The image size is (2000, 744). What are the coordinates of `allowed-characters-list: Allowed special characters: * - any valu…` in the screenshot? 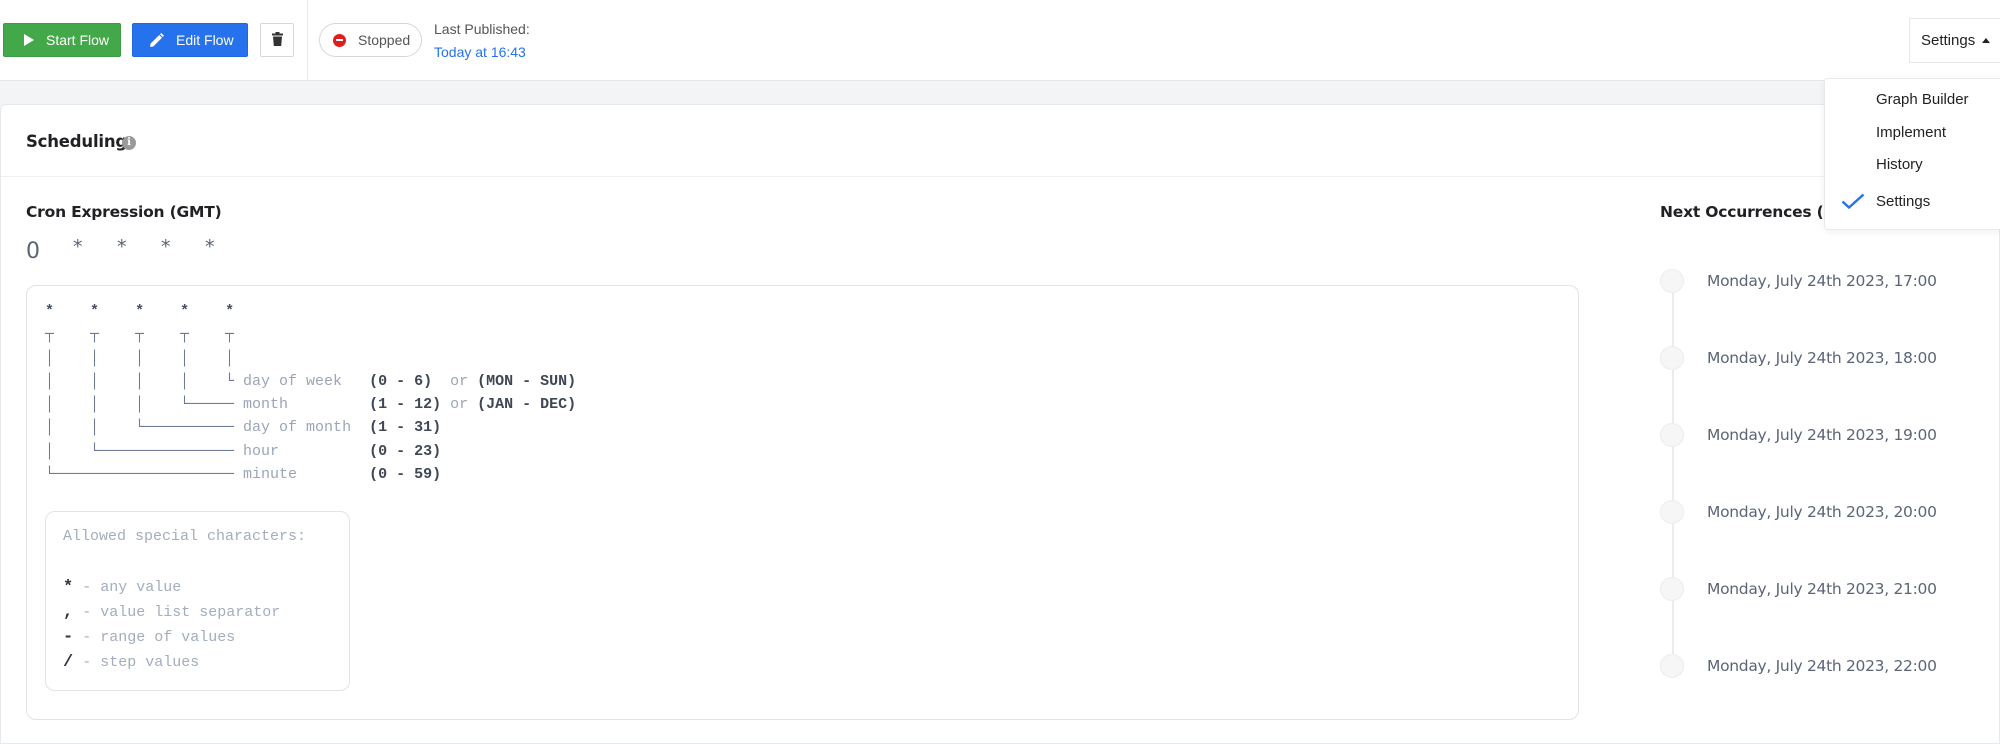 It's located at (184, 600).